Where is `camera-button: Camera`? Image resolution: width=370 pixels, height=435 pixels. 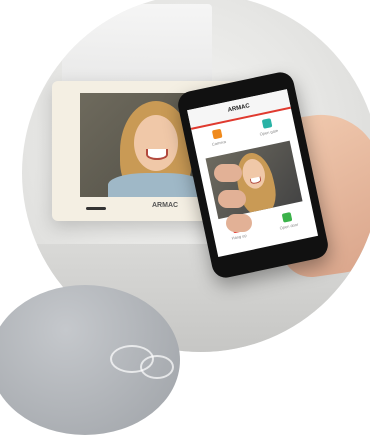 camera-button: Camera is located at coordinates (218, 141).